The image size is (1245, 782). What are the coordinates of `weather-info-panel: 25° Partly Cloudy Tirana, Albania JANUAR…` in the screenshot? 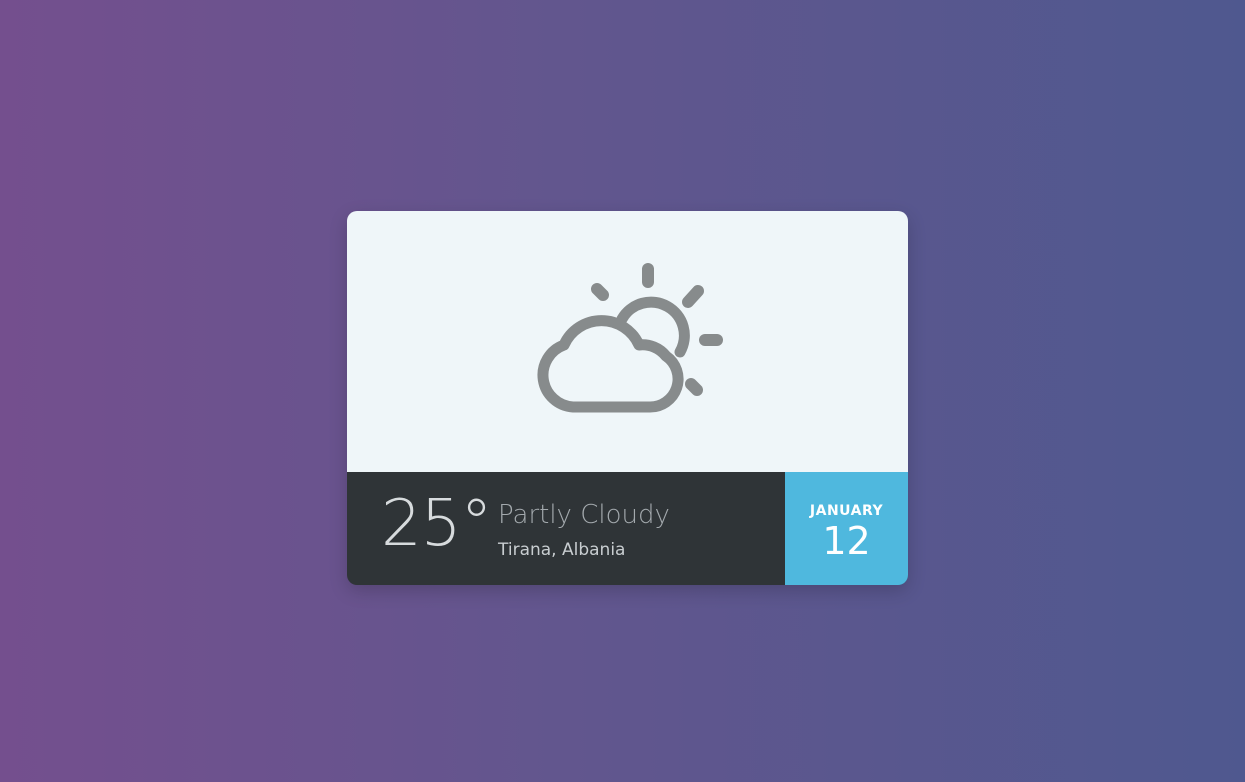 It's located at (627, 528).